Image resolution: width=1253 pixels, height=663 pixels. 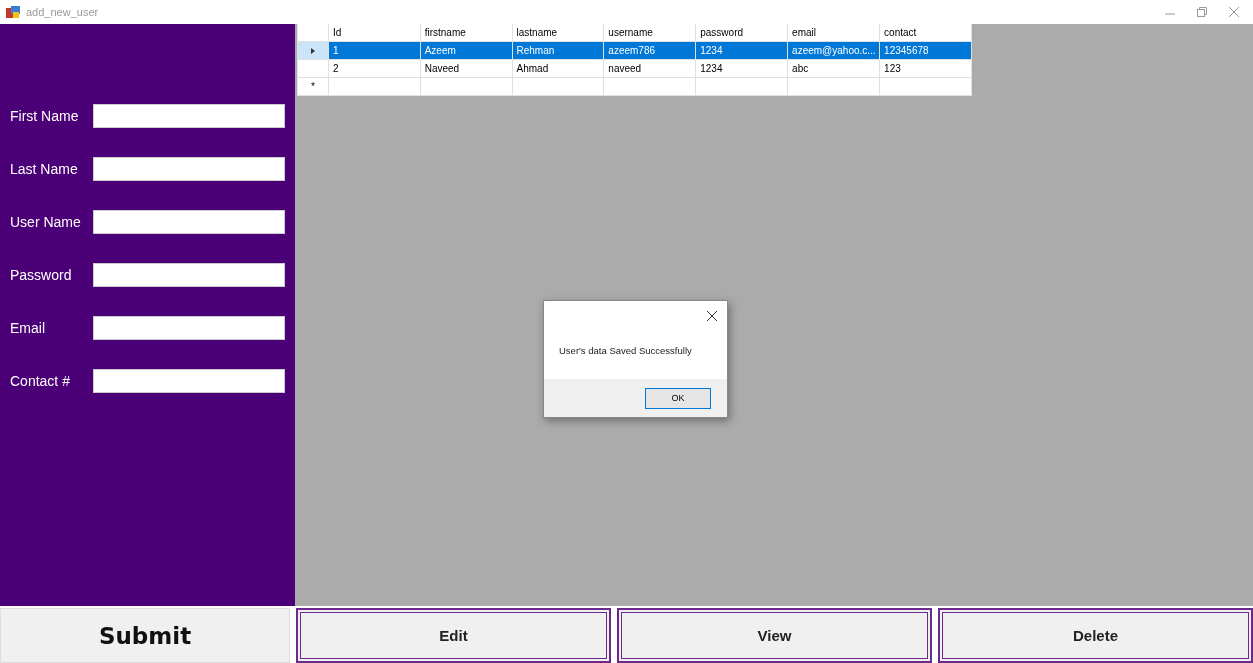 I want to click on ok-button: OK, so click(x=678, y=398).